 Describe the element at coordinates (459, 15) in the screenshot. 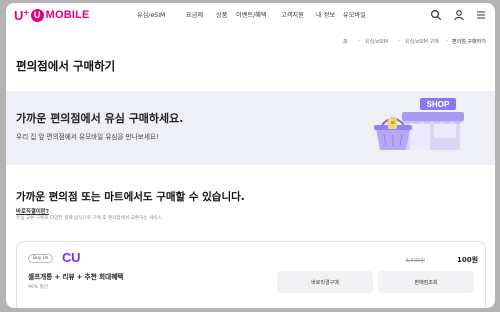

I see `user-icon` at that location.